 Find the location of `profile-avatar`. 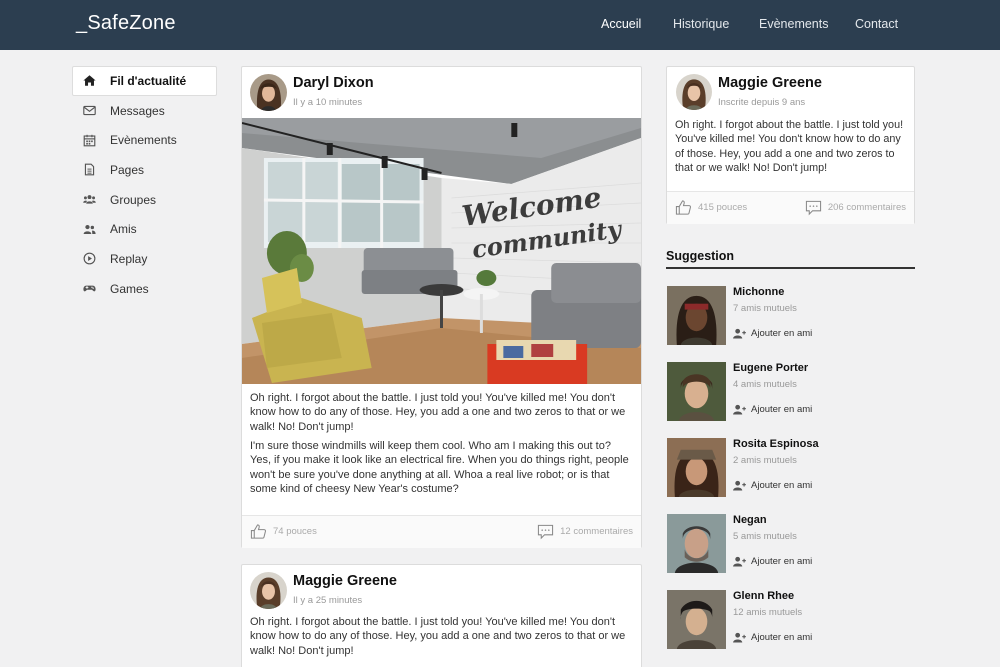

profile-avatar is located at coordinates (694, 92).